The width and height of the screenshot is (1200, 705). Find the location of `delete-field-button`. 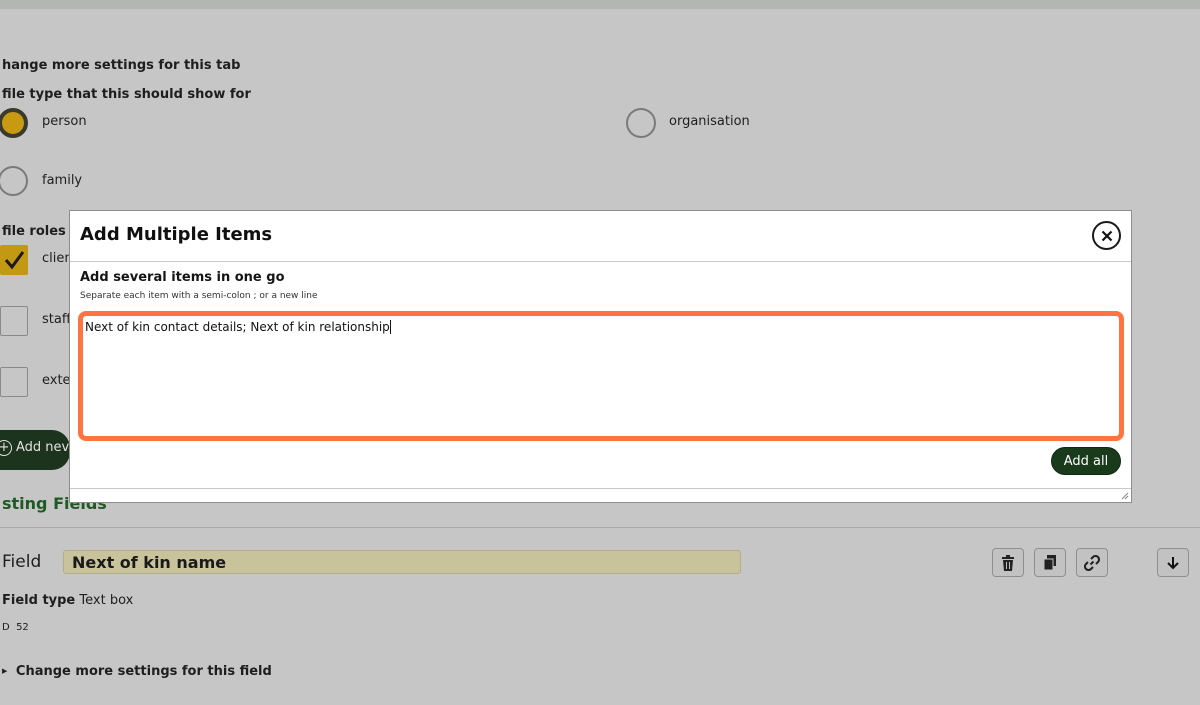

delete-field-button is located at coordinates (1008, 562).